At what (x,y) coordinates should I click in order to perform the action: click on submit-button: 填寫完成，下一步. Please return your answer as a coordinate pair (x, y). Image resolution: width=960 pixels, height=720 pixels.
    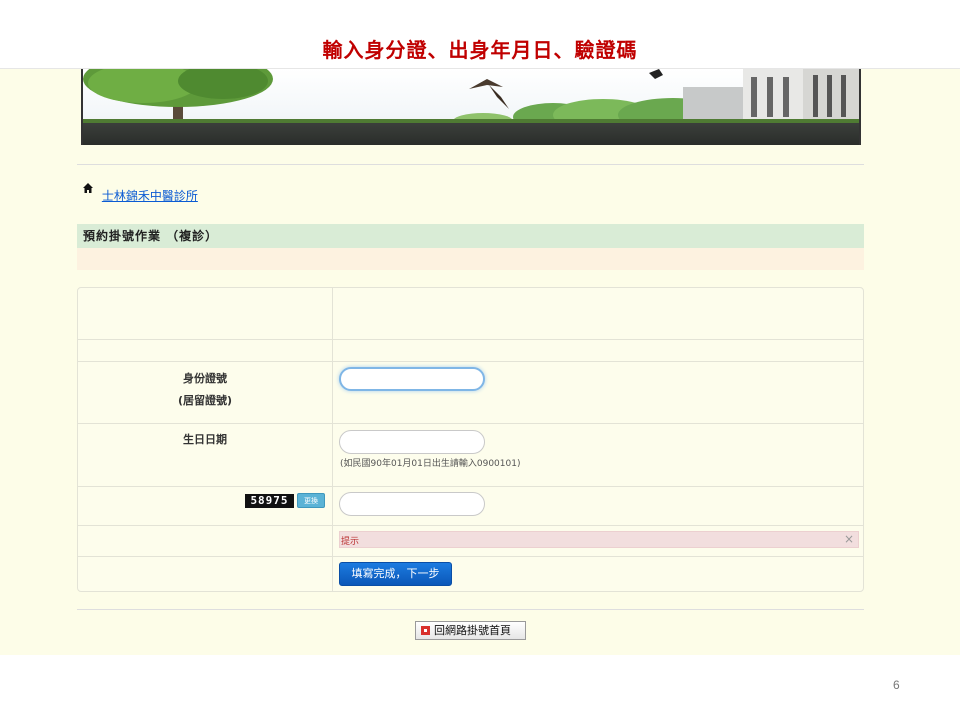
    Looking at the image, I should click on (395, 574).